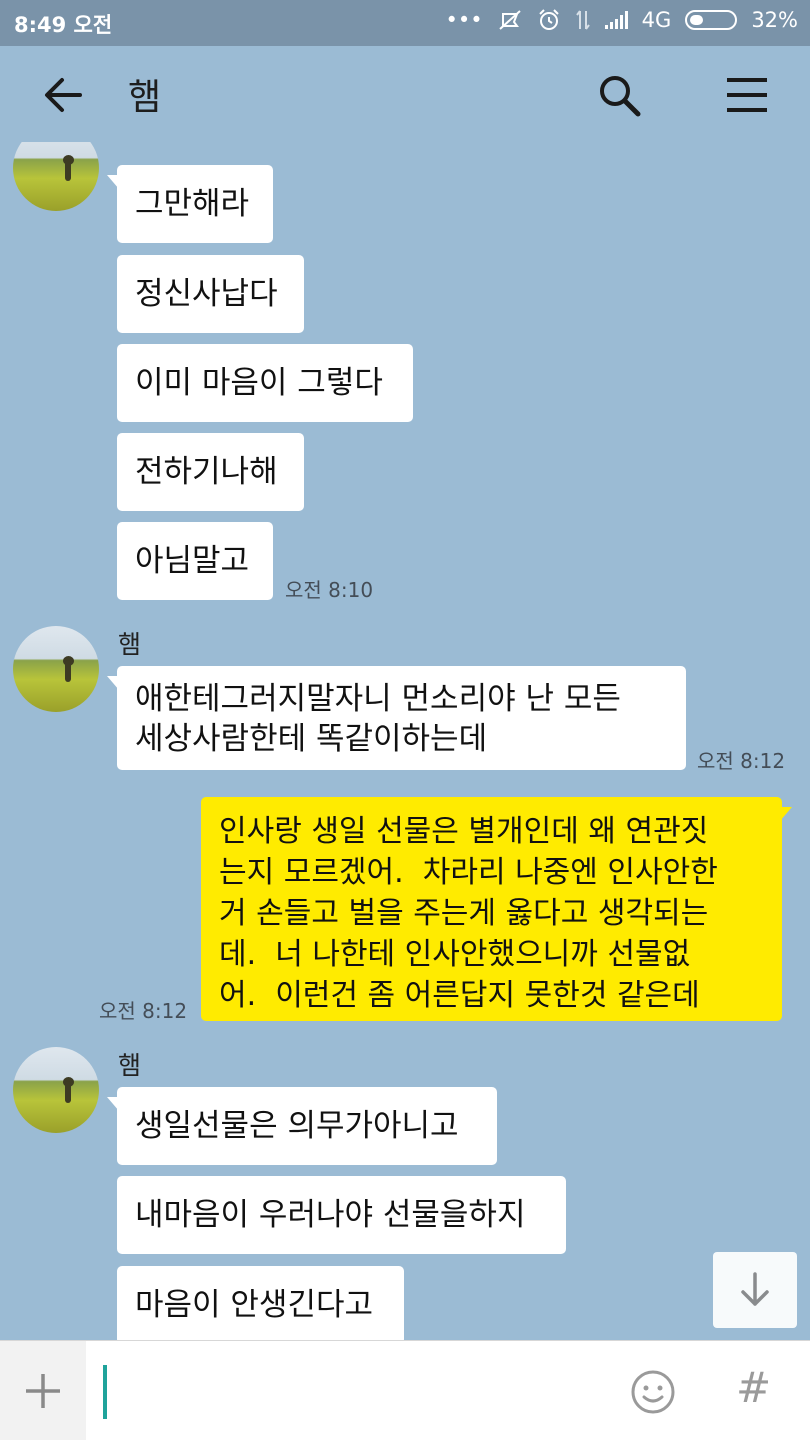 The width and height of the screenshot is (810, 1440). Describe the element at coordinates (265, 383) in the screenshot. I see `message-bubble: 이미 마음이 그렇다` at that location.